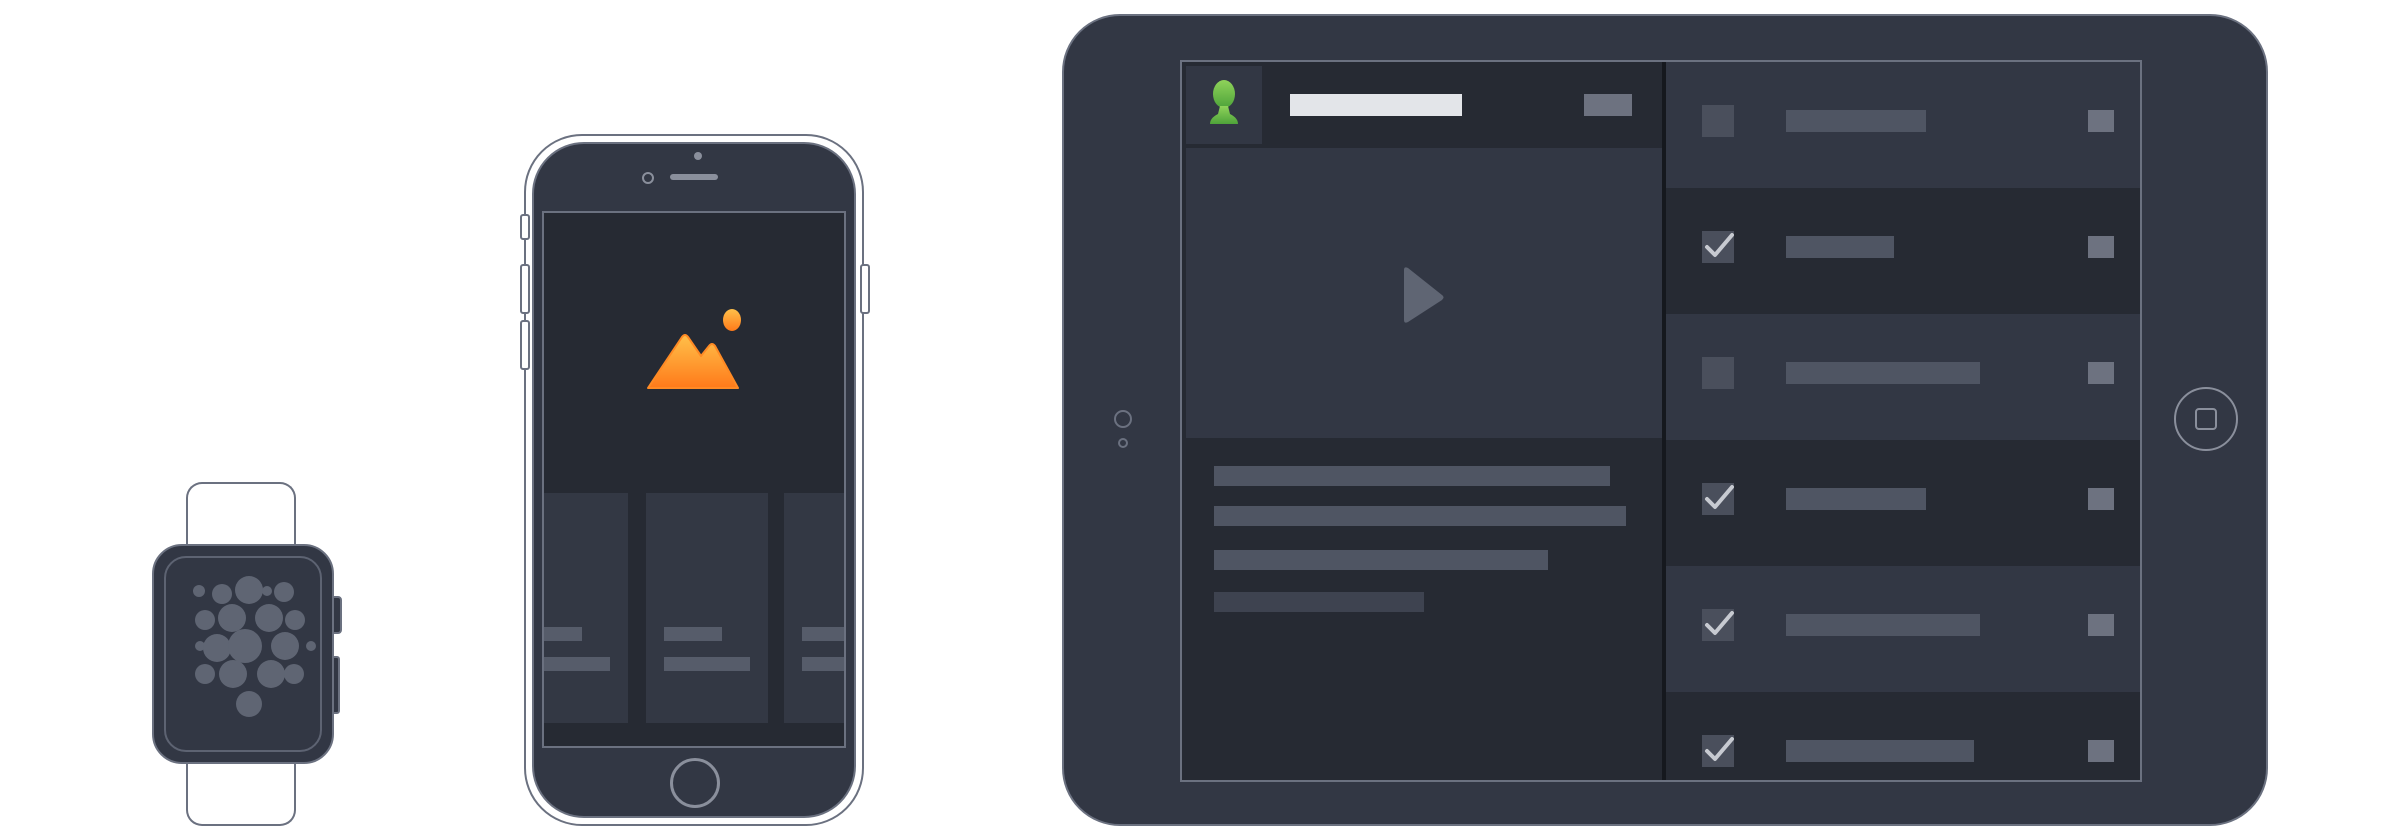  I want to click on play-icon, so click(1424, 293).